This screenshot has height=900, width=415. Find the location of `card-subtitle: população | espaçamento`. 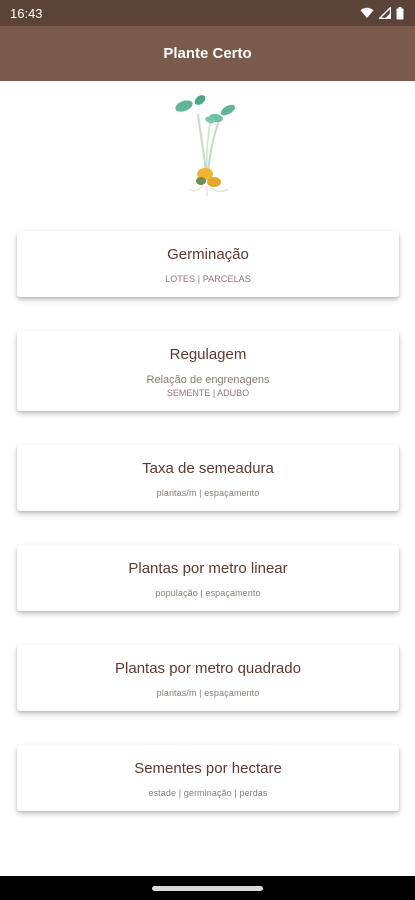

card-subtitle: população | espaçamento is located at coordinates (208, 593).